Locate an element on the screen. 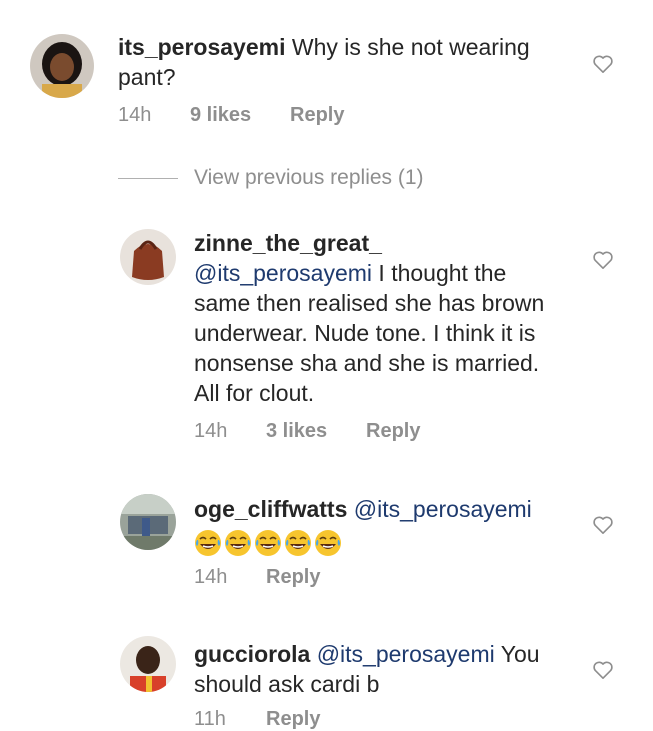 This screenshot has height=731, width=653. comment-meta: 14h 9 likes Reply is located at coordinates (231, 115).